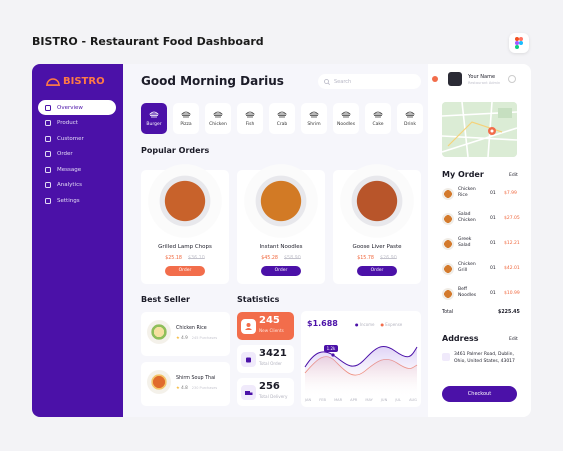 The height and width of the screenshot is (451, 563). I want to click on order-item: Beff Noodles 01 $10.99, so click(481, 294).